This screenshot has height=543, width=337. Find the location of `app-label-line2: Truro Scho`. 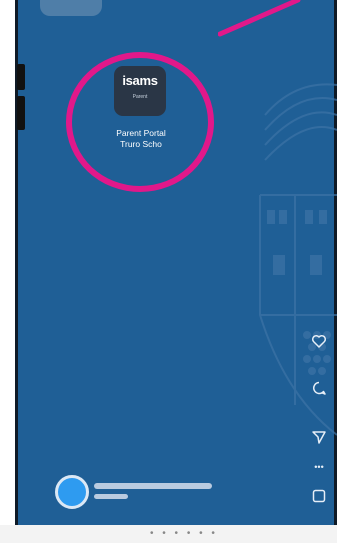

app-label-line2: Truro Scho is located at coordinates (141, 144).